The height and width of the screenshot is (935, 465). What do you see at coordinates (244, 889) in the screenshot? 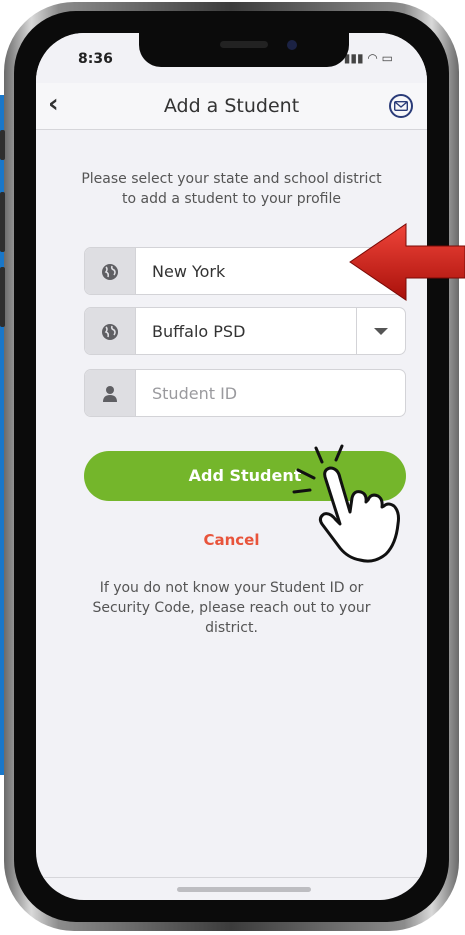
I see `home-indicator` at bounding box center [244, 889].